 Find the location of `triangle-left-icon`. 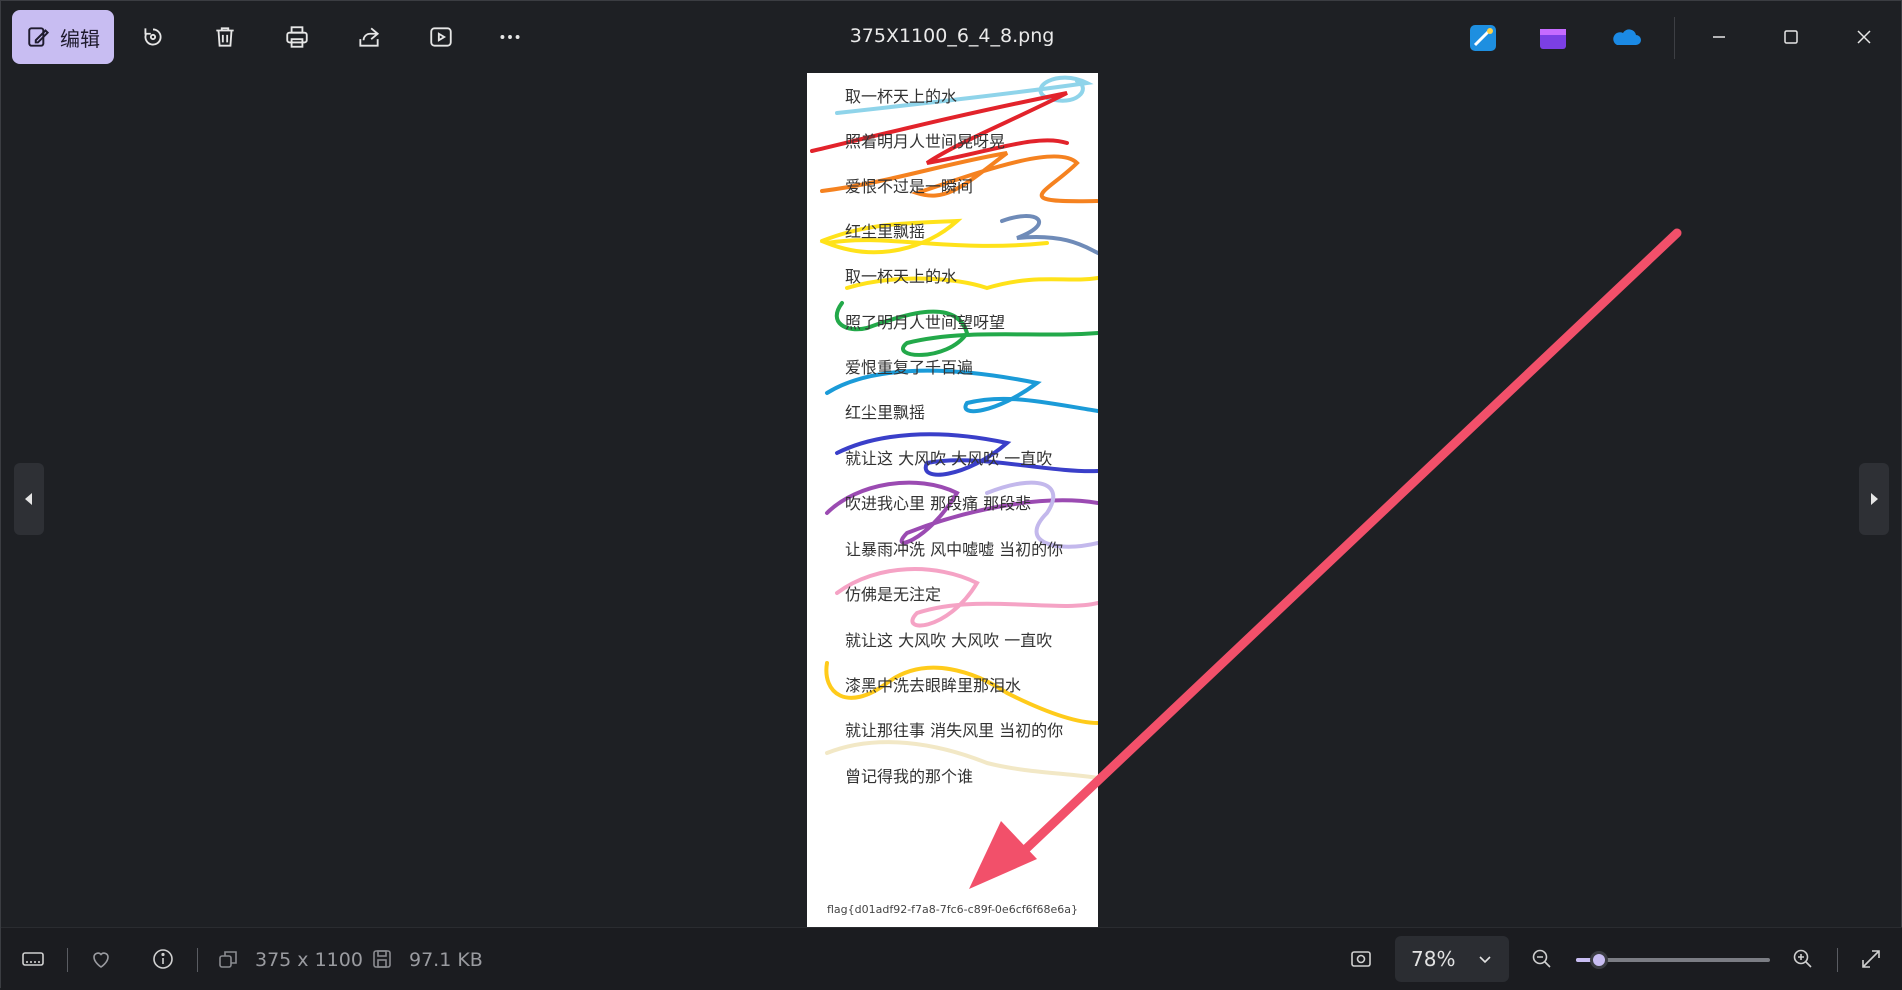

triangle-left-icon is located at coordinates (28, 499).